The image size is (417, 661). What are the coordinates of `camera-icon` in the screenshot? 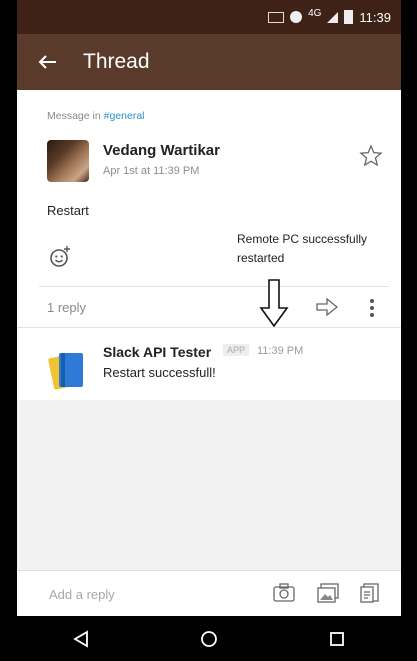 It's located at (284, 592).